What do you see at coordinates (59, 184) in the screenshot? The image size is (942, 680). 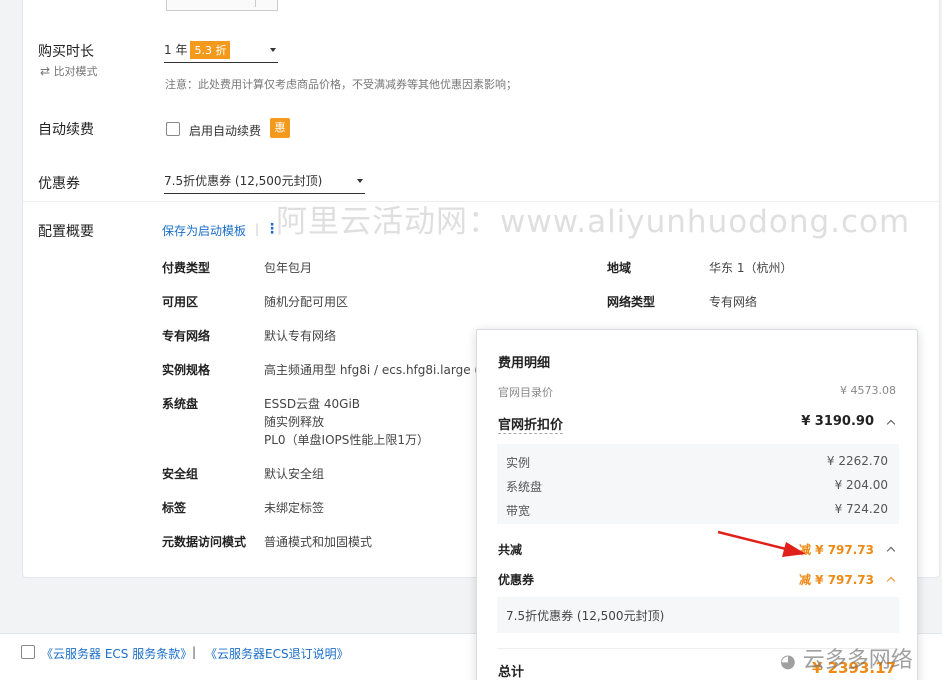 I see `coupon-label: 优惠券` at bounding box center [59, 184].